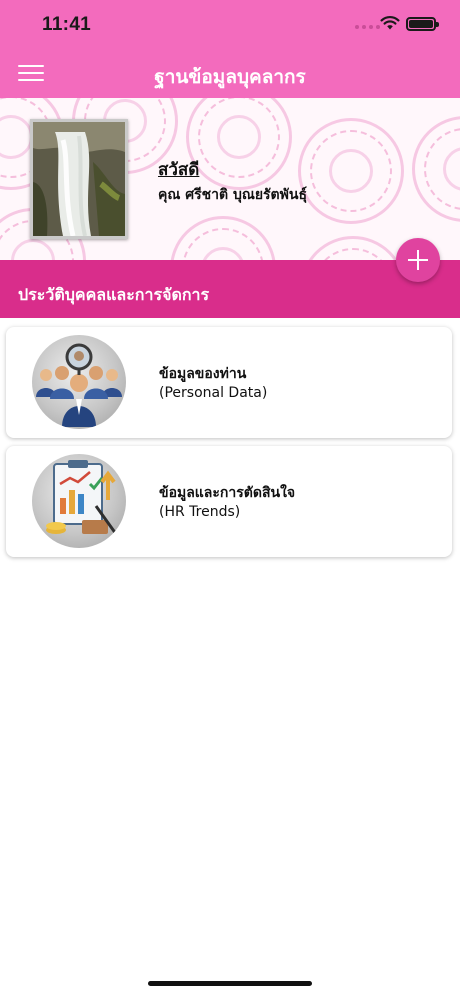  Describe the element at coordinates (418, 260) in the screenshot. I see `add-button` at that location.